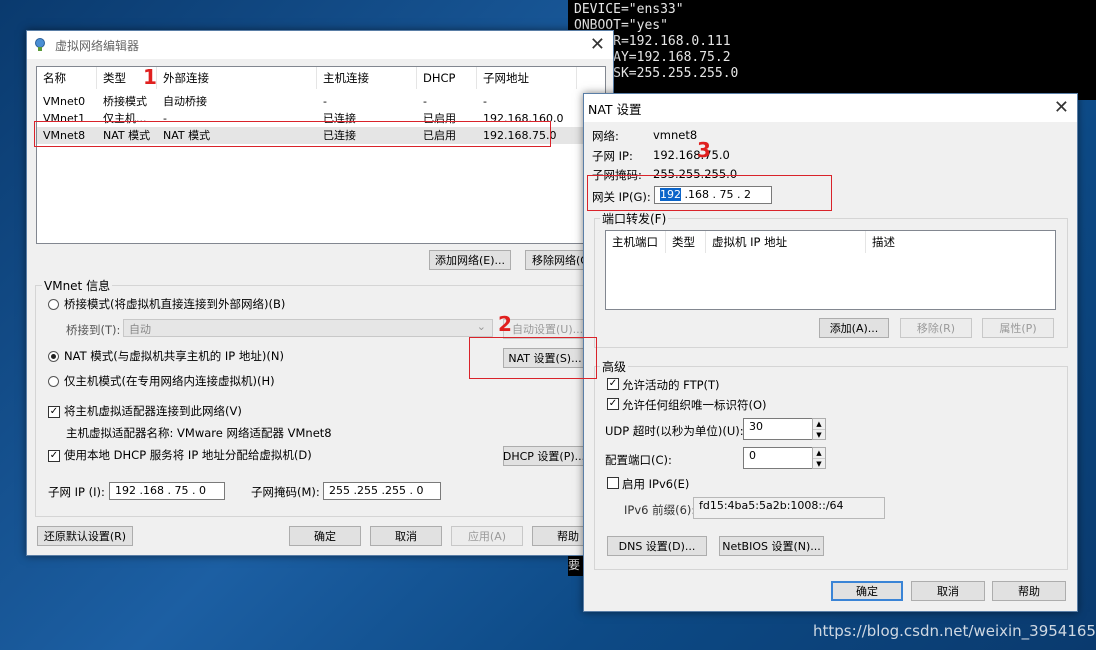 Image resolution: width=1096 pixels, height=650 pixels. What do you see at coordinates (150, 77) in the screenshot?
I see `annotation-number-1: 1` at bounding box center [150, 77].